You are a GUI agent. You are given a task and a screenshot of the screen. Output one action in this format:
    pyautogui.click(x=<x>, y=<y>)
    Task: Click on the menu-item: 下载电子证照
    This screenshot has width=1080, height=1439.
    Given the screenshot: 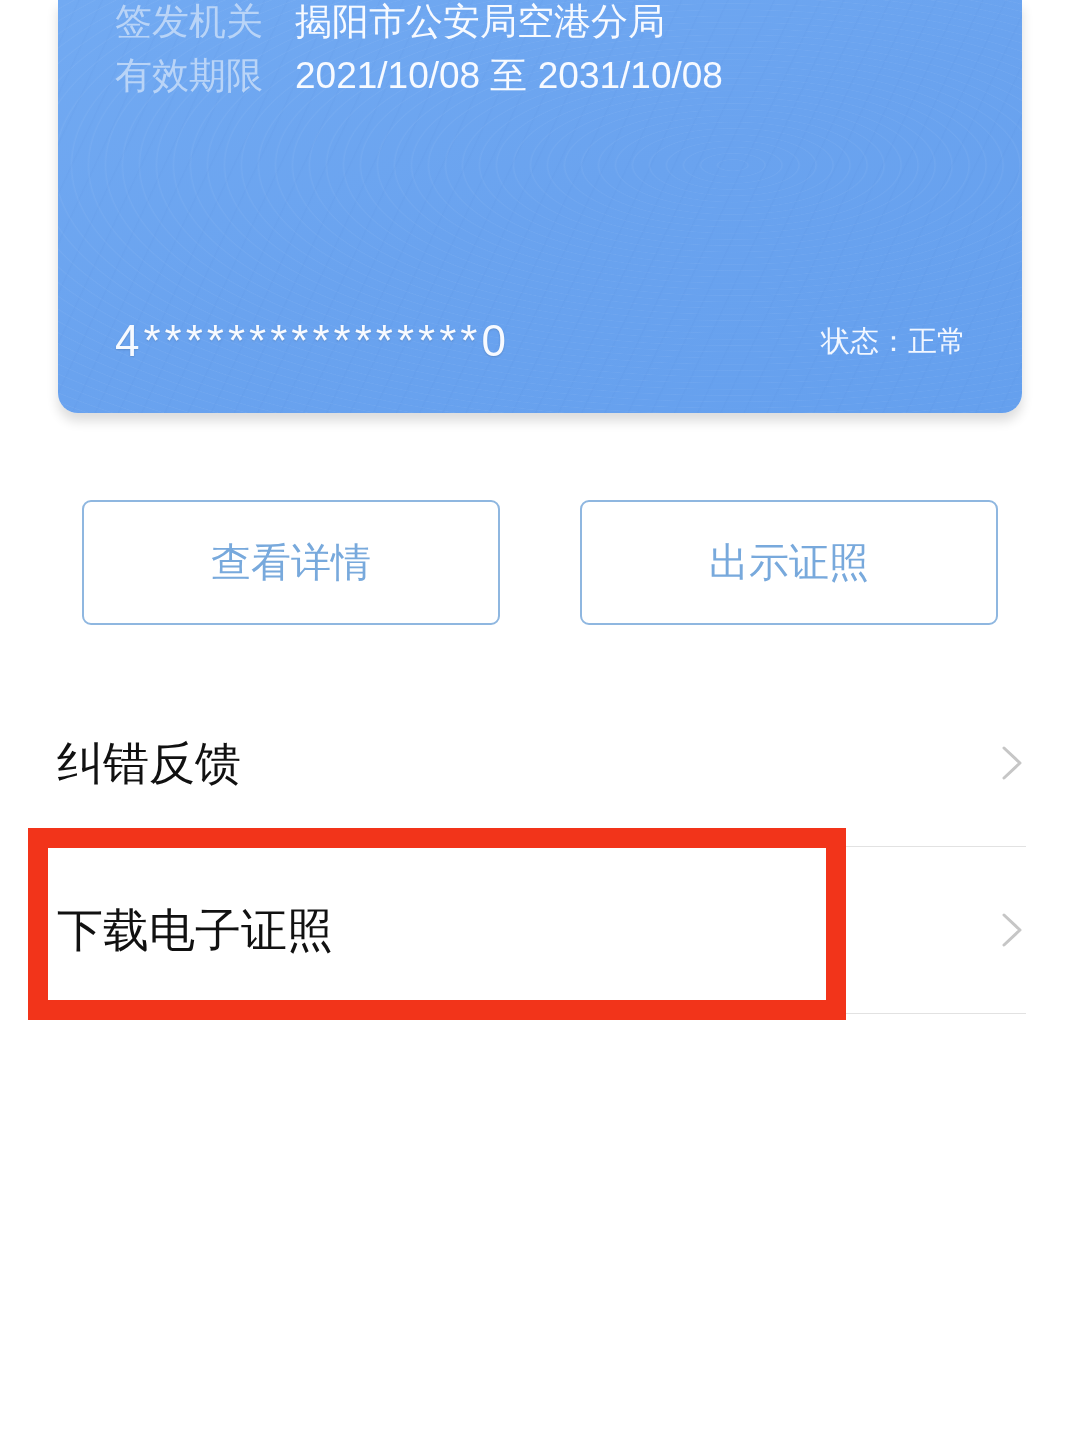 What is the action you would take?
    pyautogui.click(x=541, y=930)
    